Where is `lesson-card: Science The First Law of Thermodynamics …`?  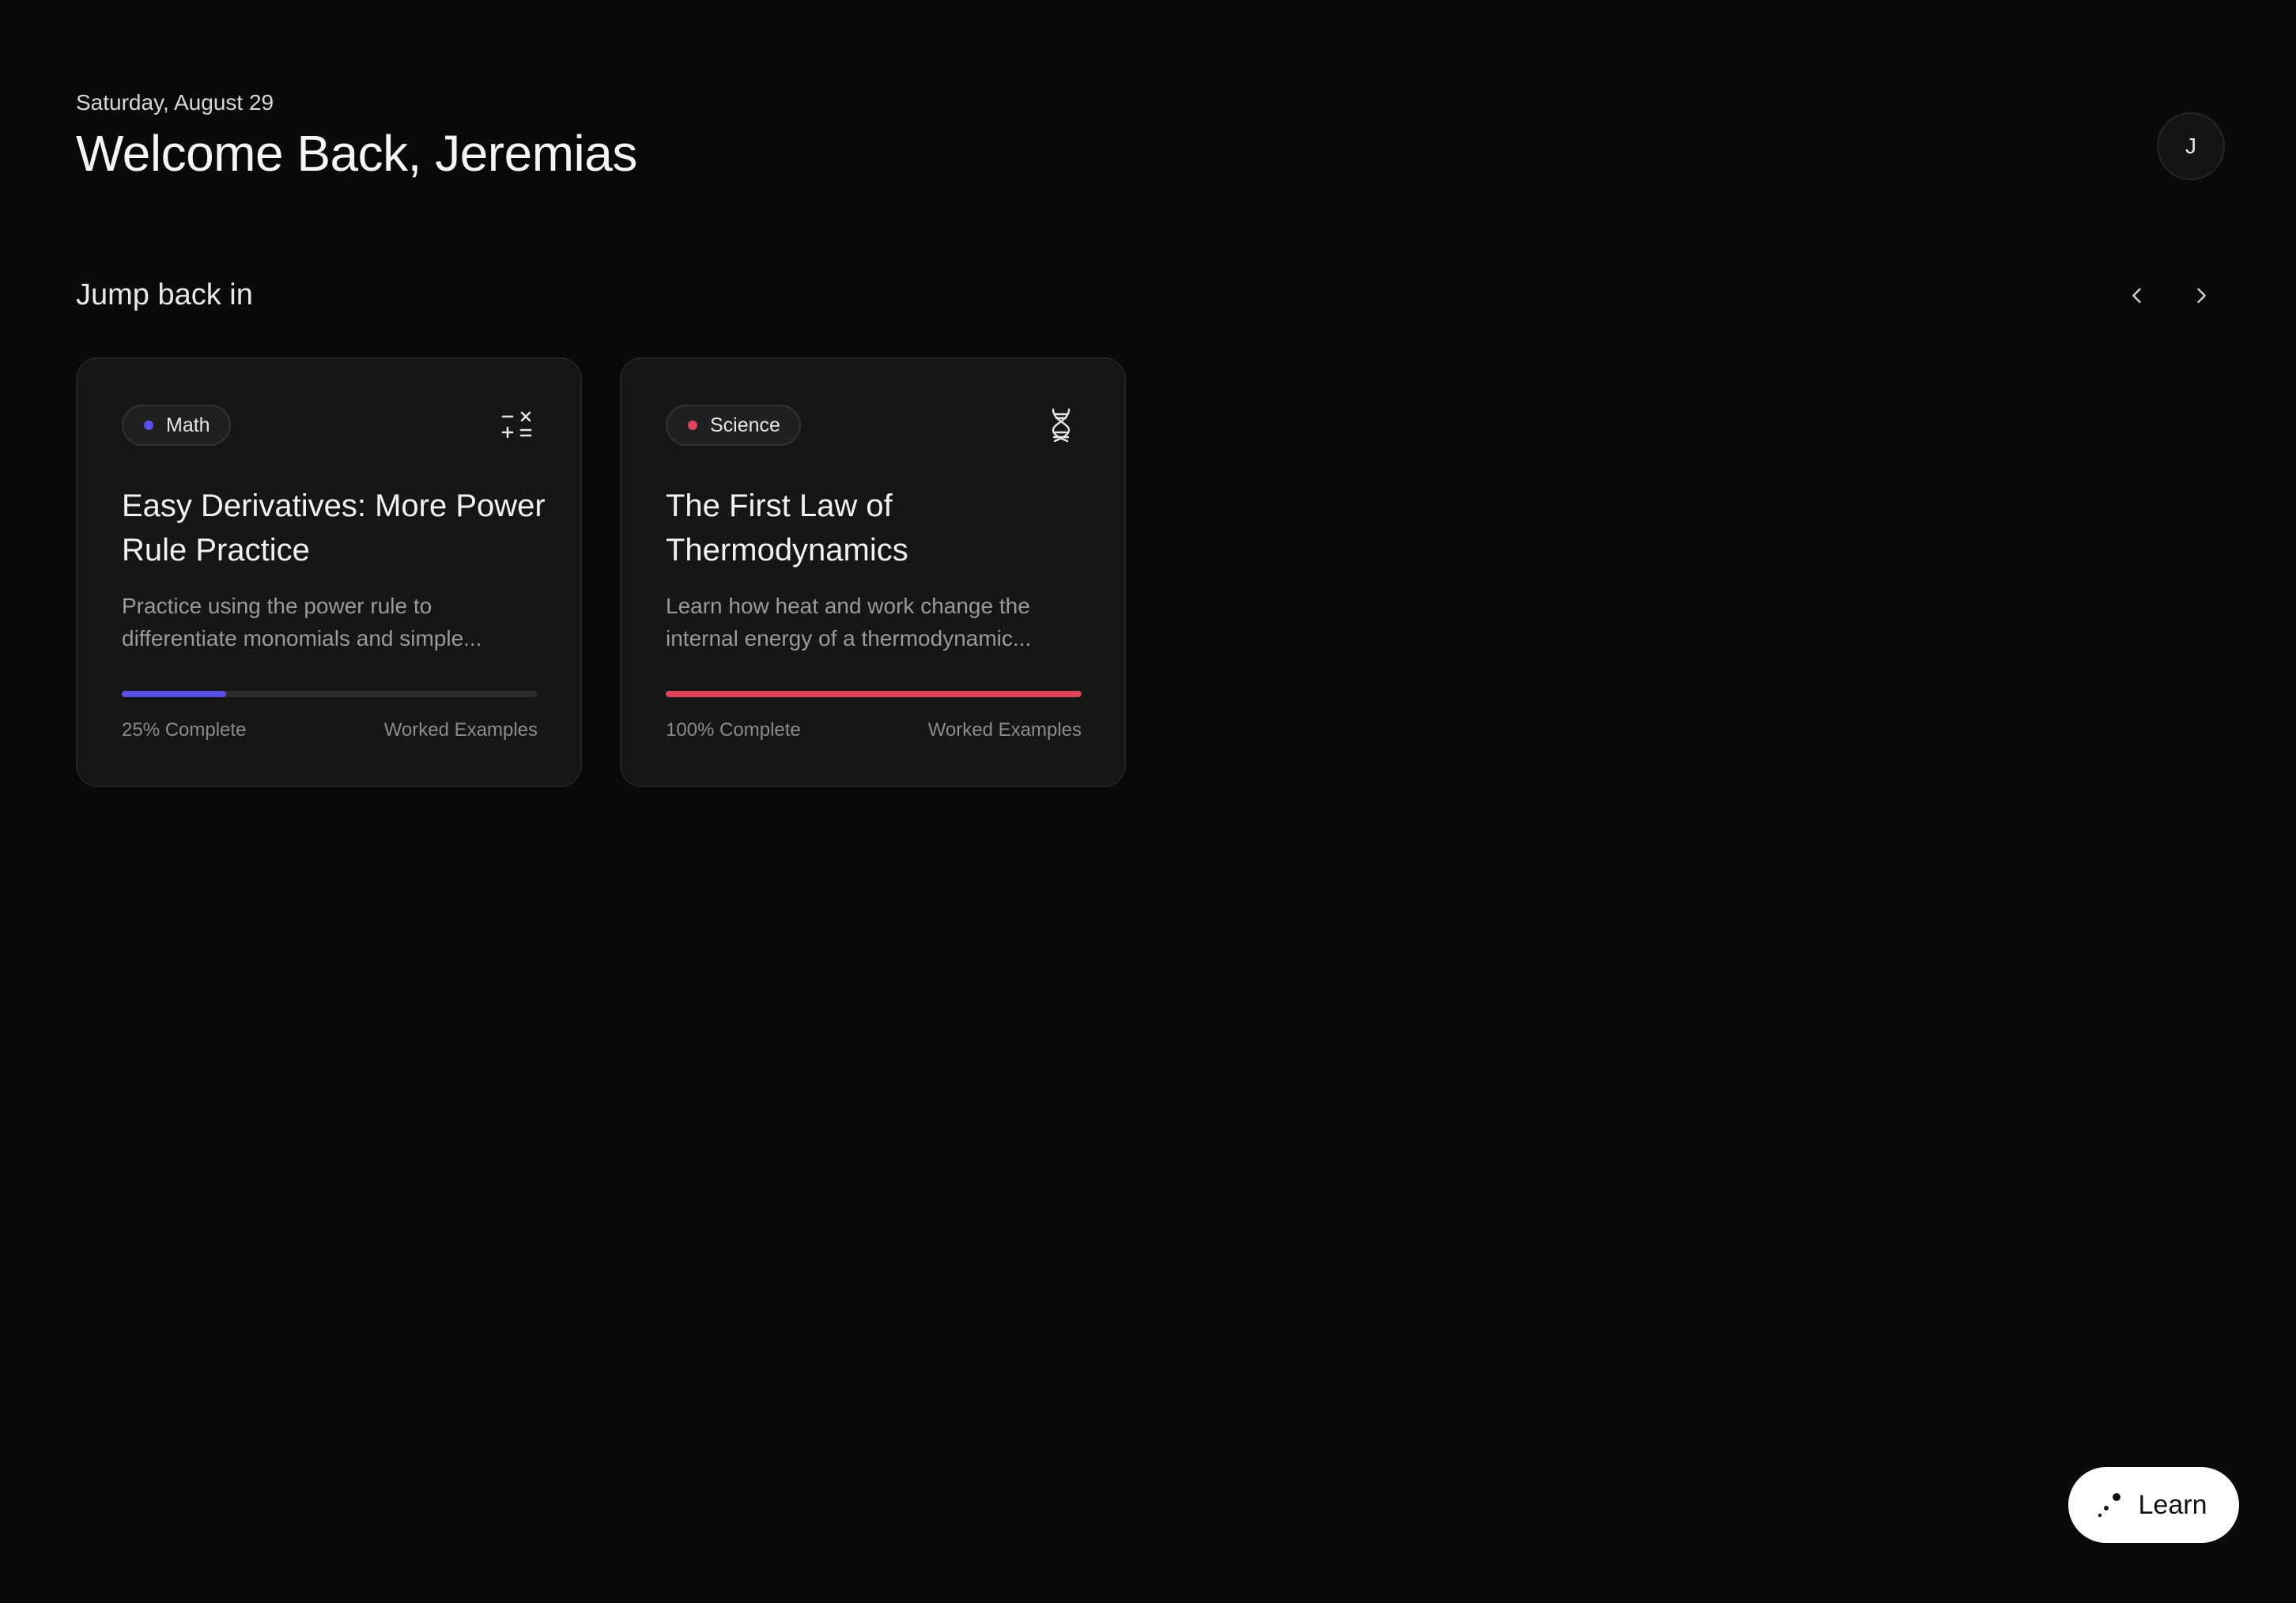 lesson-card: Science The First Law of Thermodynamics … is located at coordinates (873, 572).